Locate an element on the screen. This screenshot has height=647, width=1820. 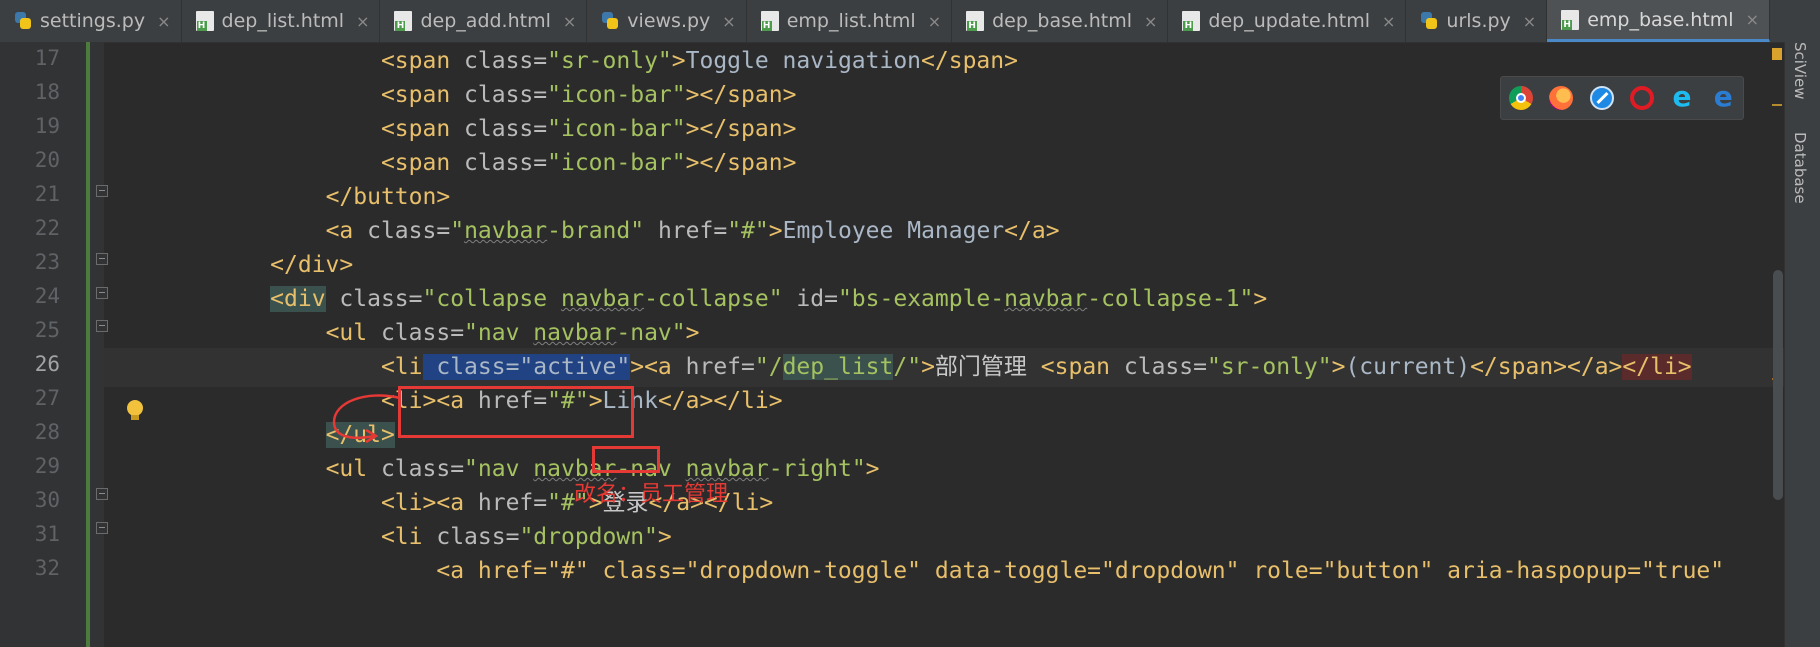
tab-dep-list-html: dep_list.html × is located at coordinates (281, 21).